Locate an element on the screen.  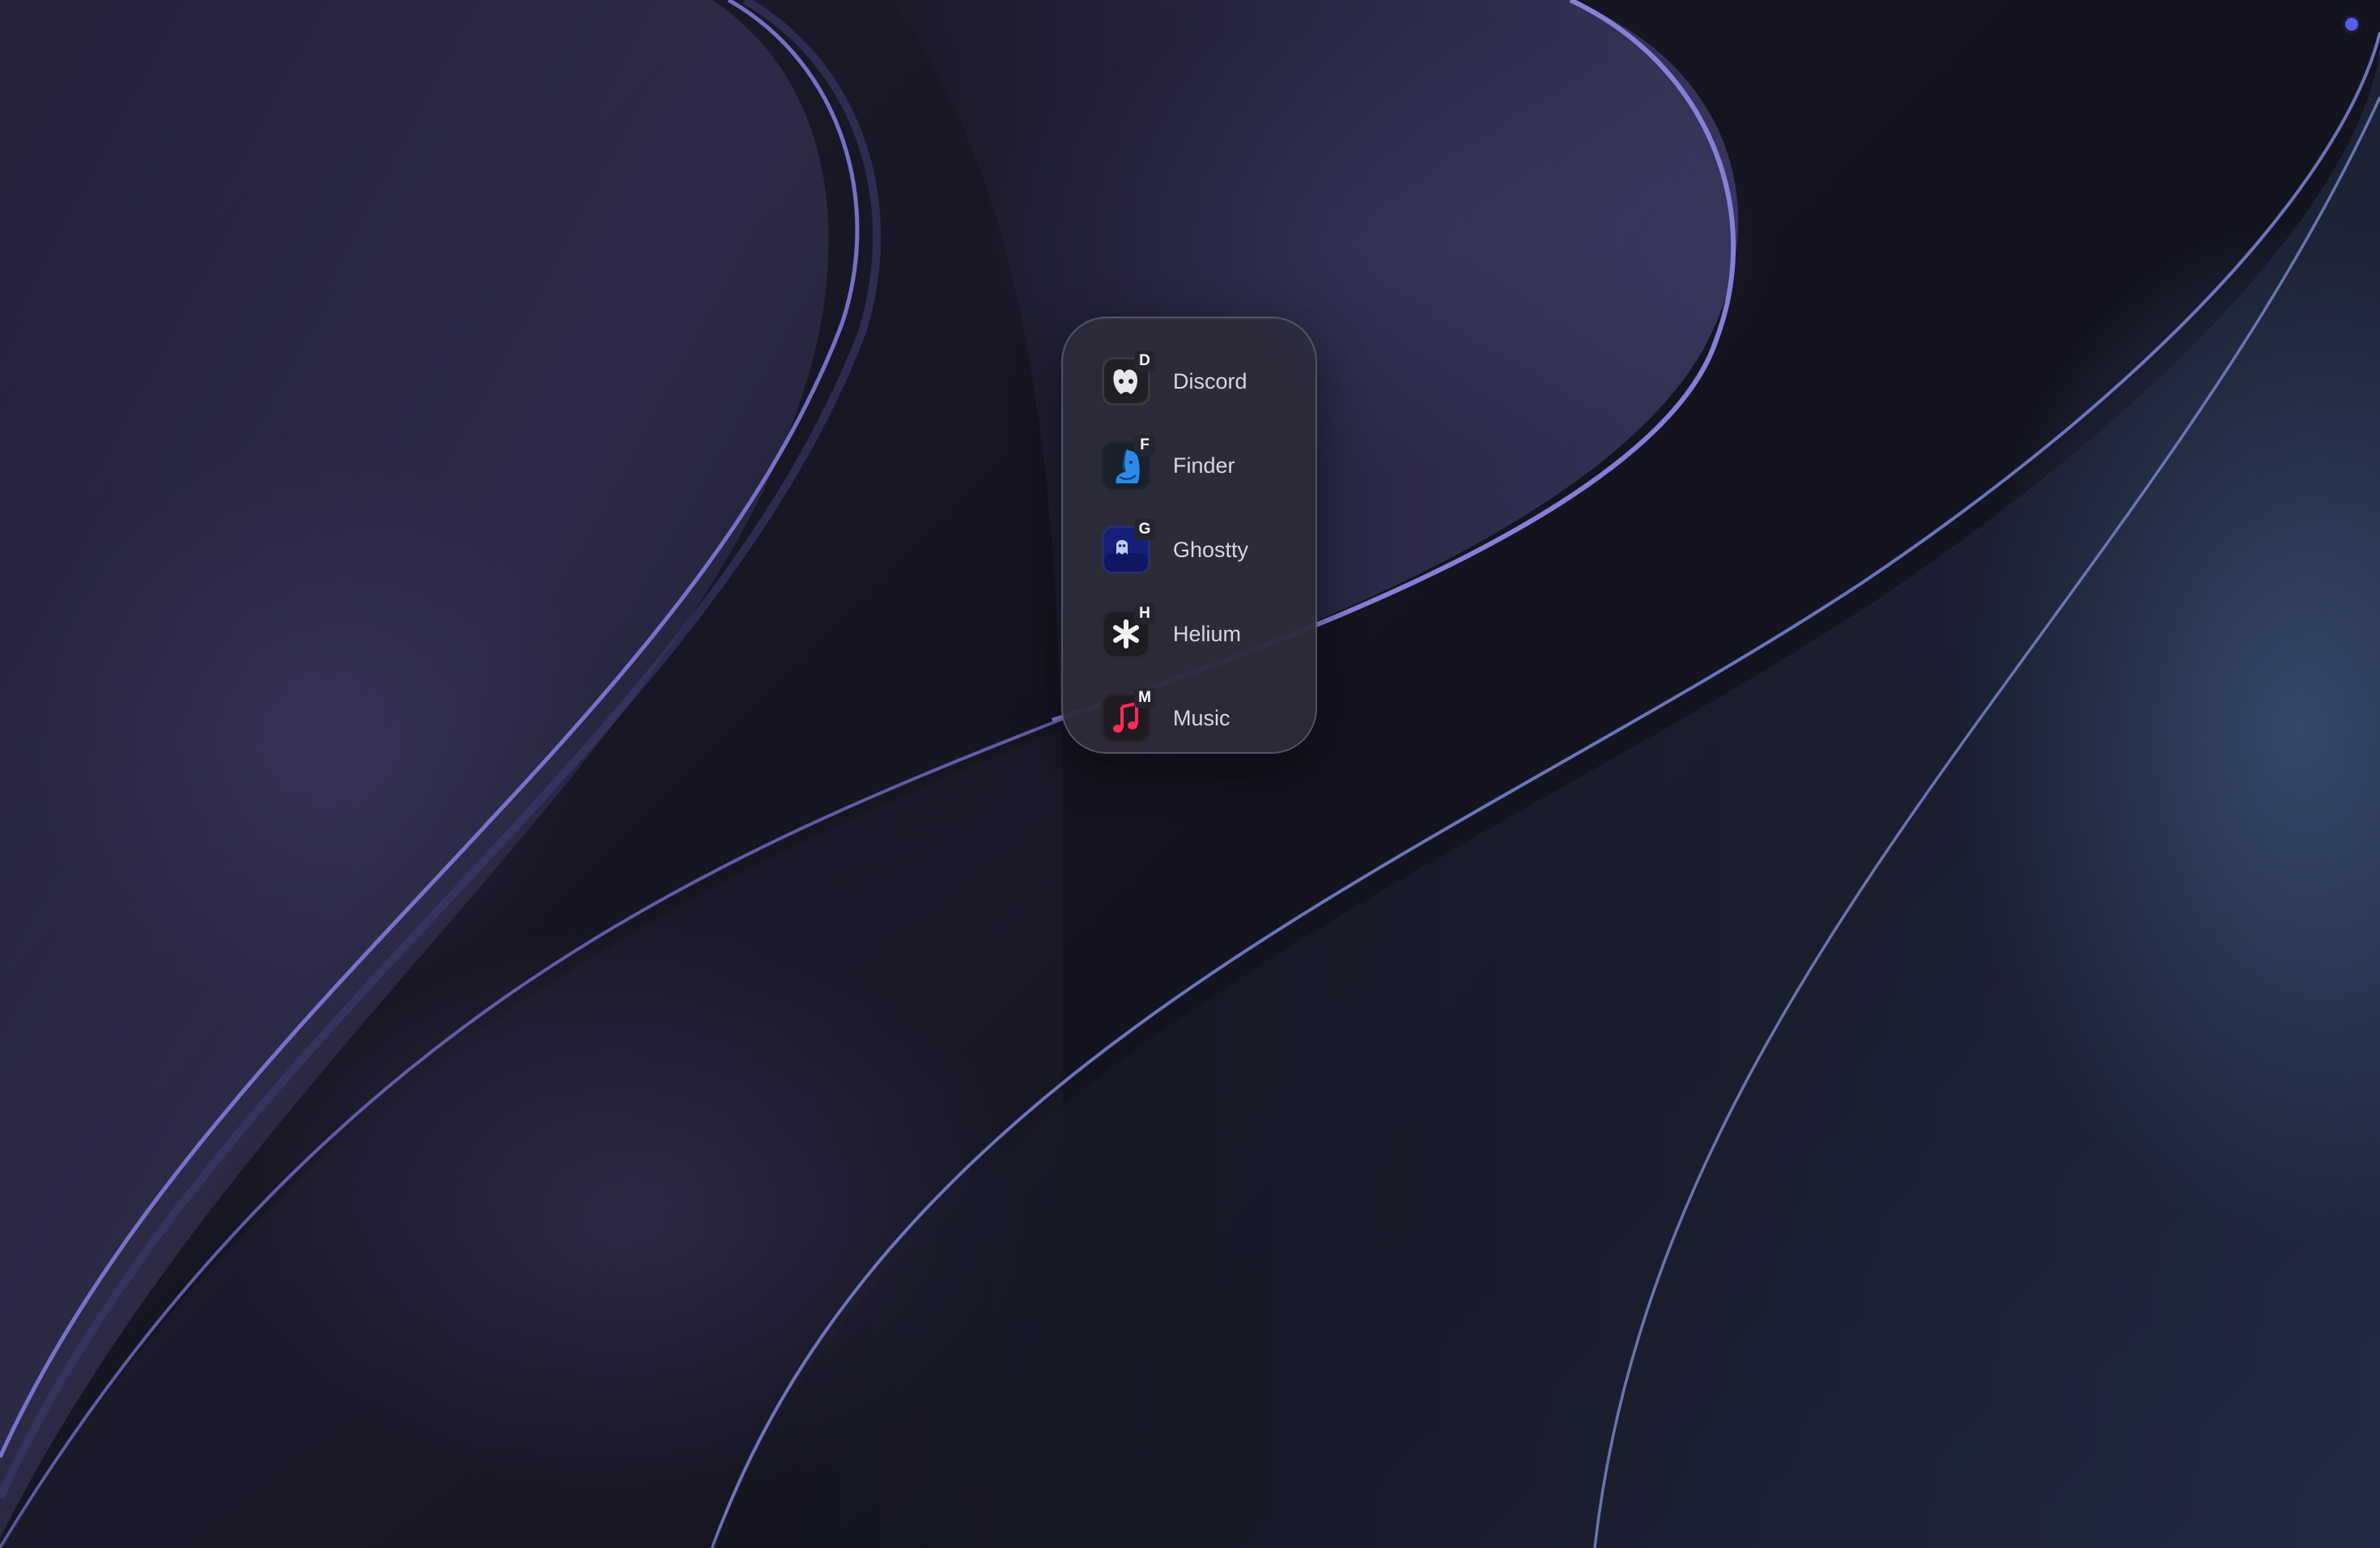
app-item-finder: F Finder is located at coordinates (1189, 465).